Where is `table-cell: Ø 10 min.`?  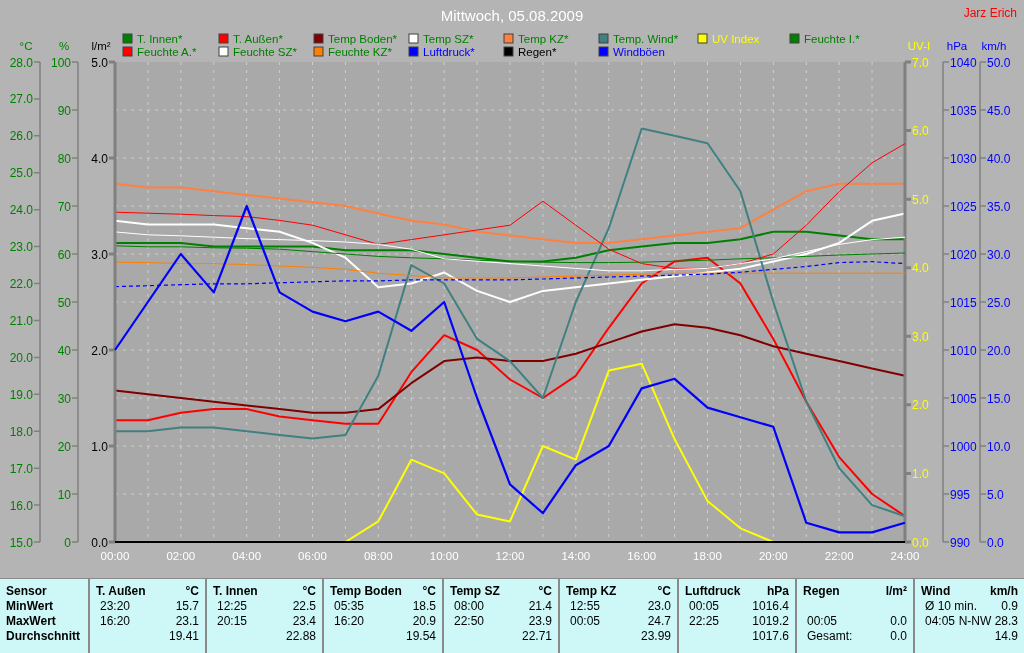
table-cell: Ø 10 min. is located at coordinates (951, 606).